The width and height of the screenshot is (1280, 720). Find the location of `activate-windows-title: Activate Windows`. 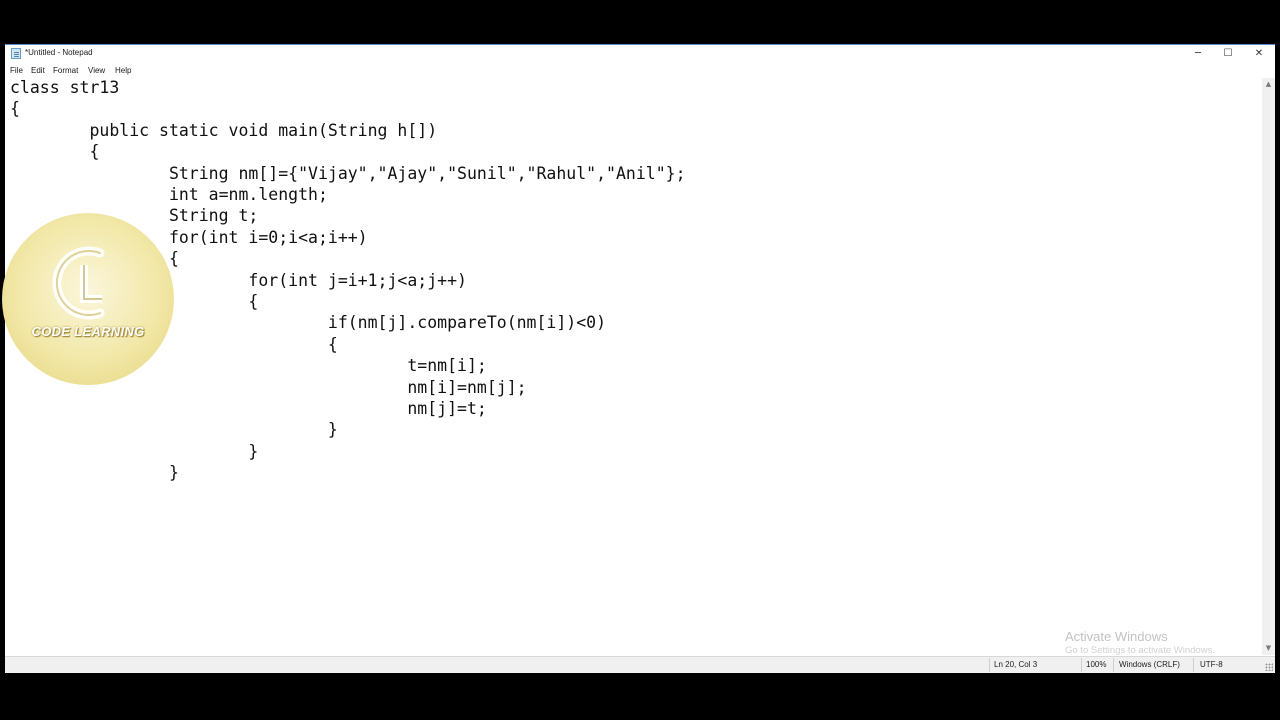

activate-windows-title: Activate Windows is located at coordinates (1116, 636).